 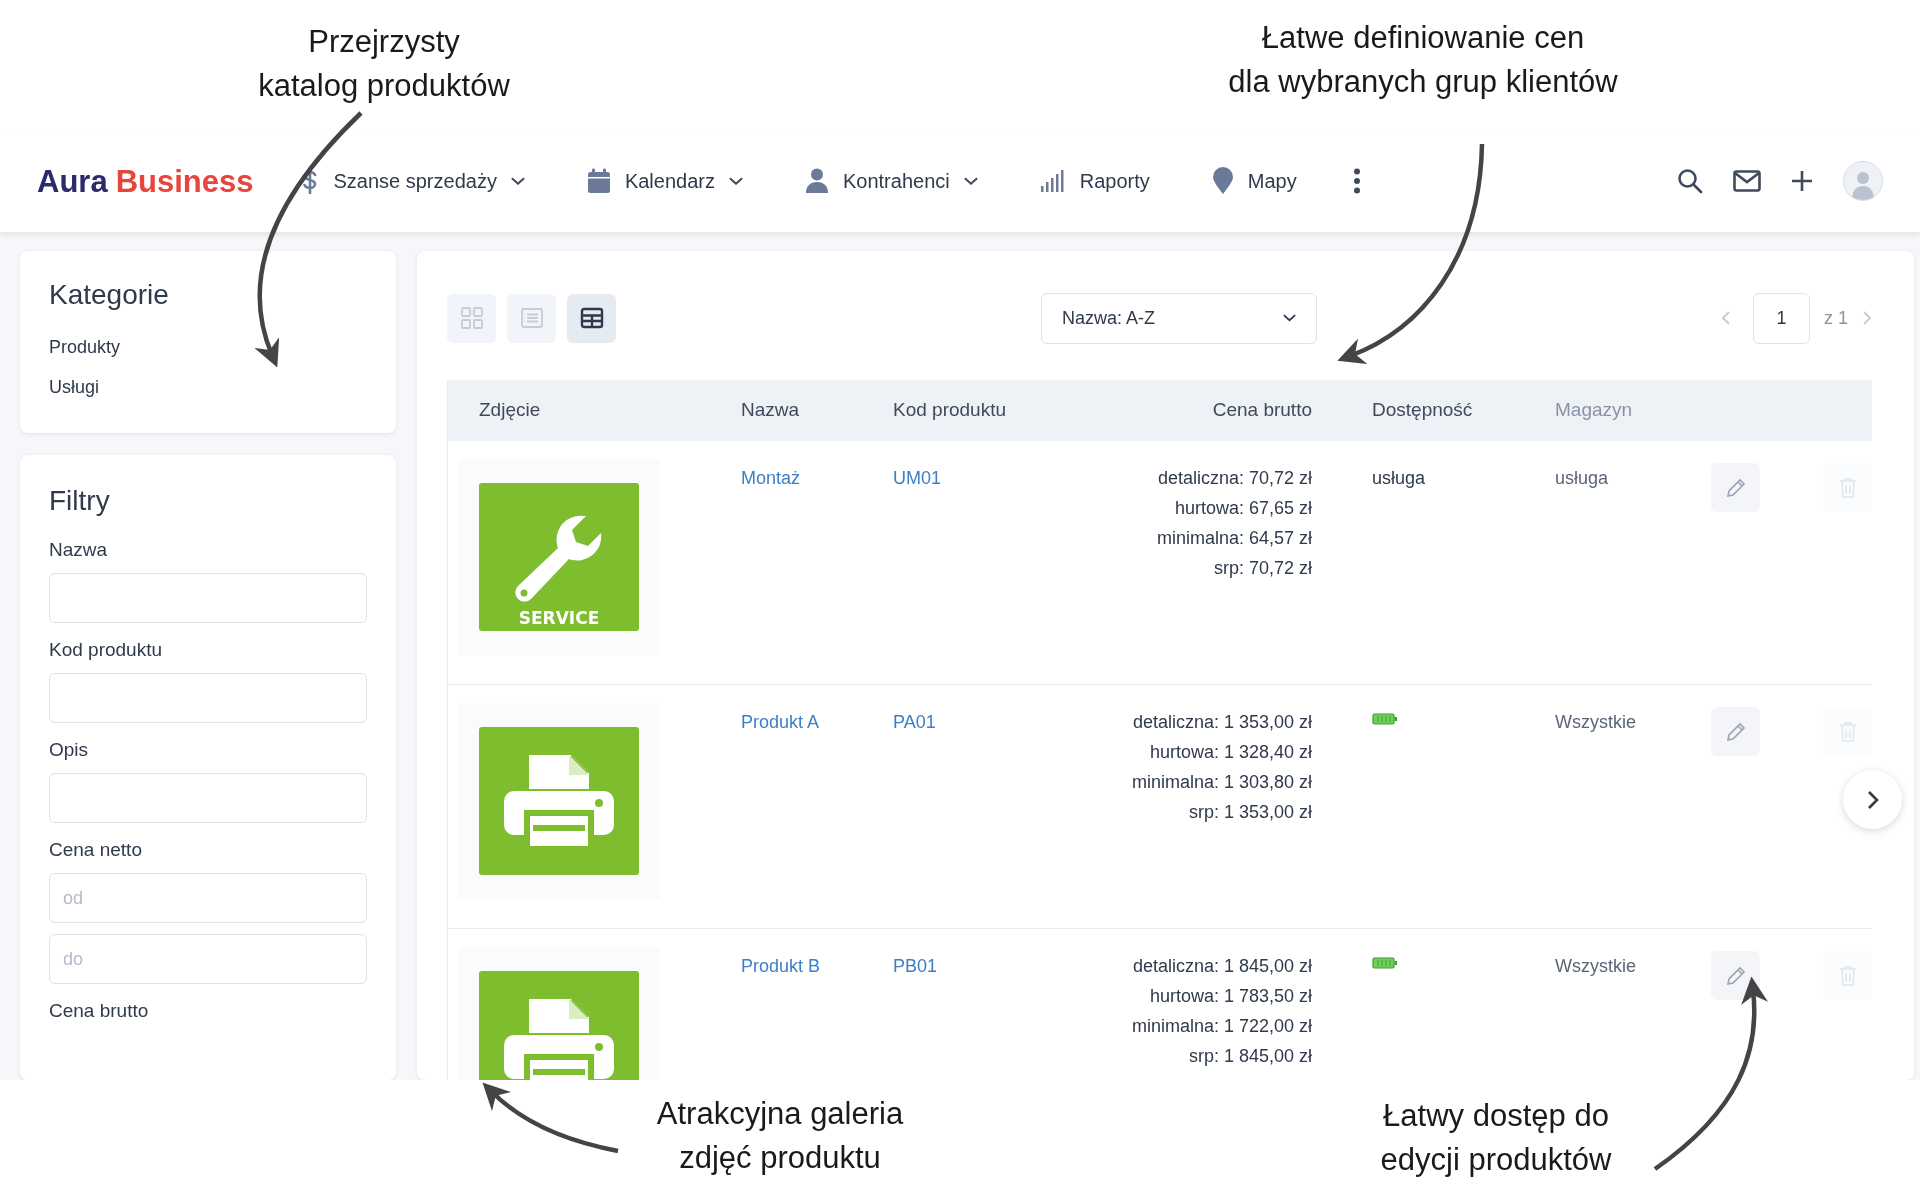 I want to click on price-line: minimalna: 1 303,80 zł, so click(x=1221, y=782).